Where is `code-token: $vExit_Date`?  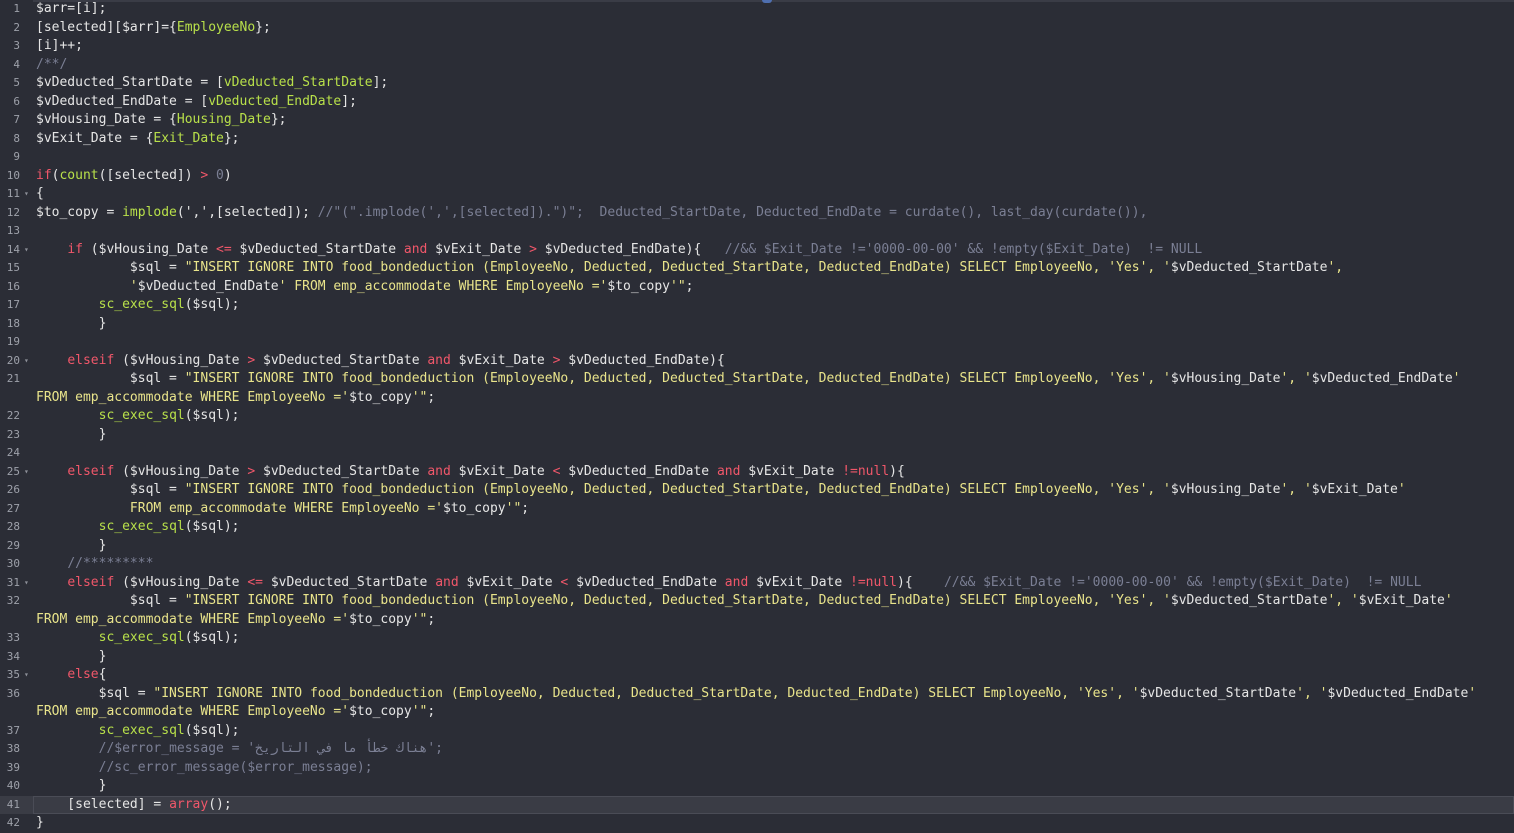 code-token: $vExit_Date is located at coordinates (501, 360).